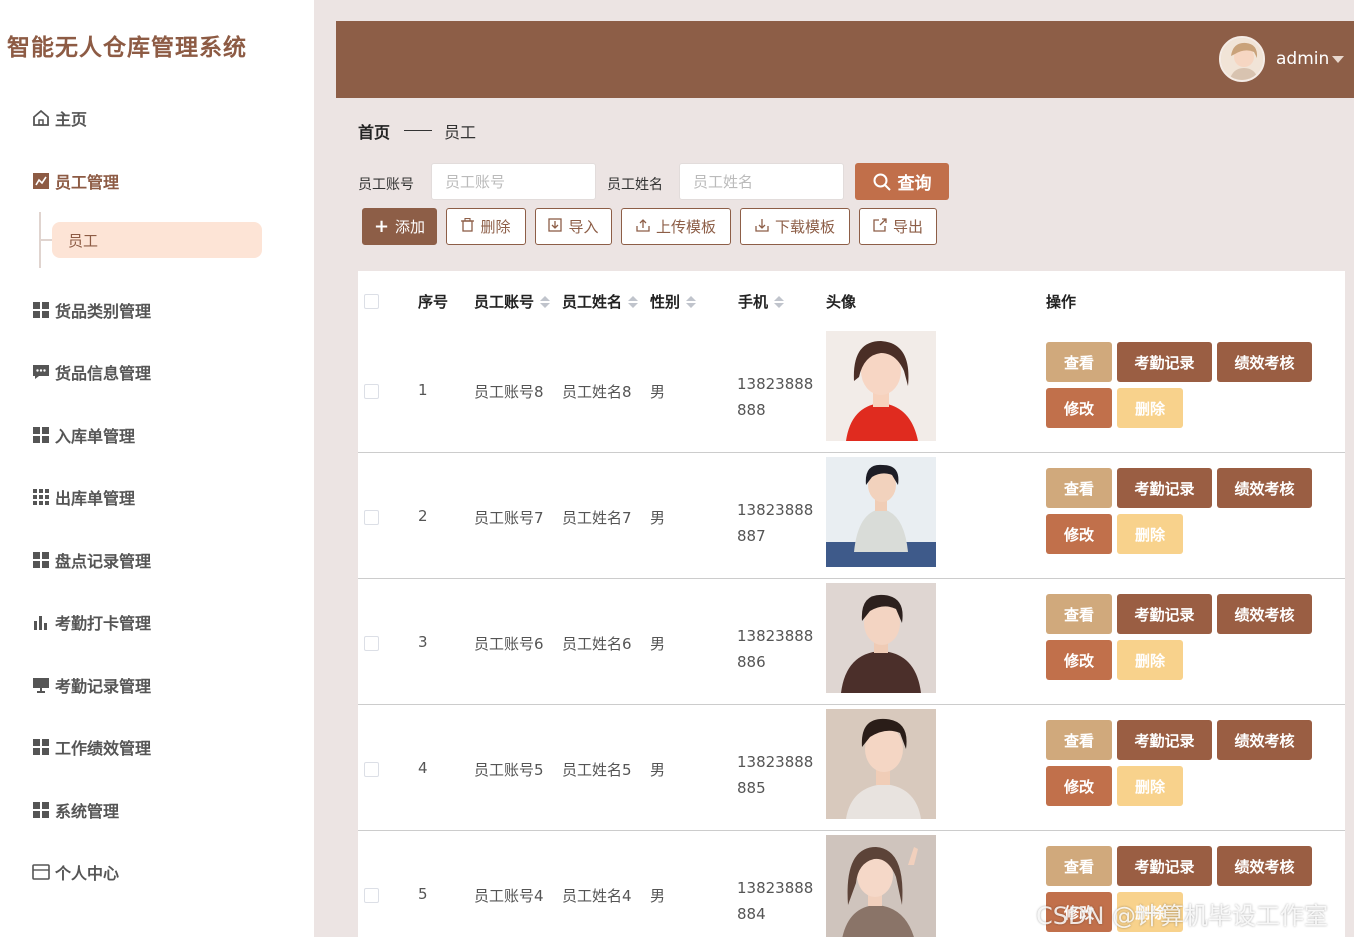 This screenshot has height=937, width=1354. Describe the element at coordinates (509, 392) in the screenshot. I see `cell-account: 员工账号8` at that location.